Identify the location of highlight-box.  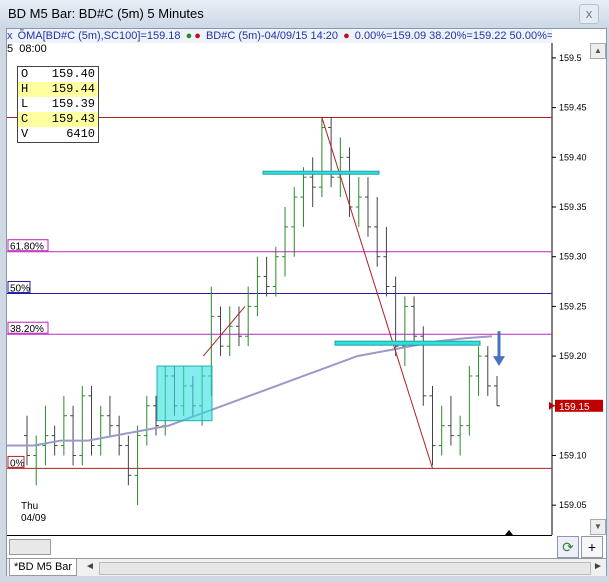
(184, 393).